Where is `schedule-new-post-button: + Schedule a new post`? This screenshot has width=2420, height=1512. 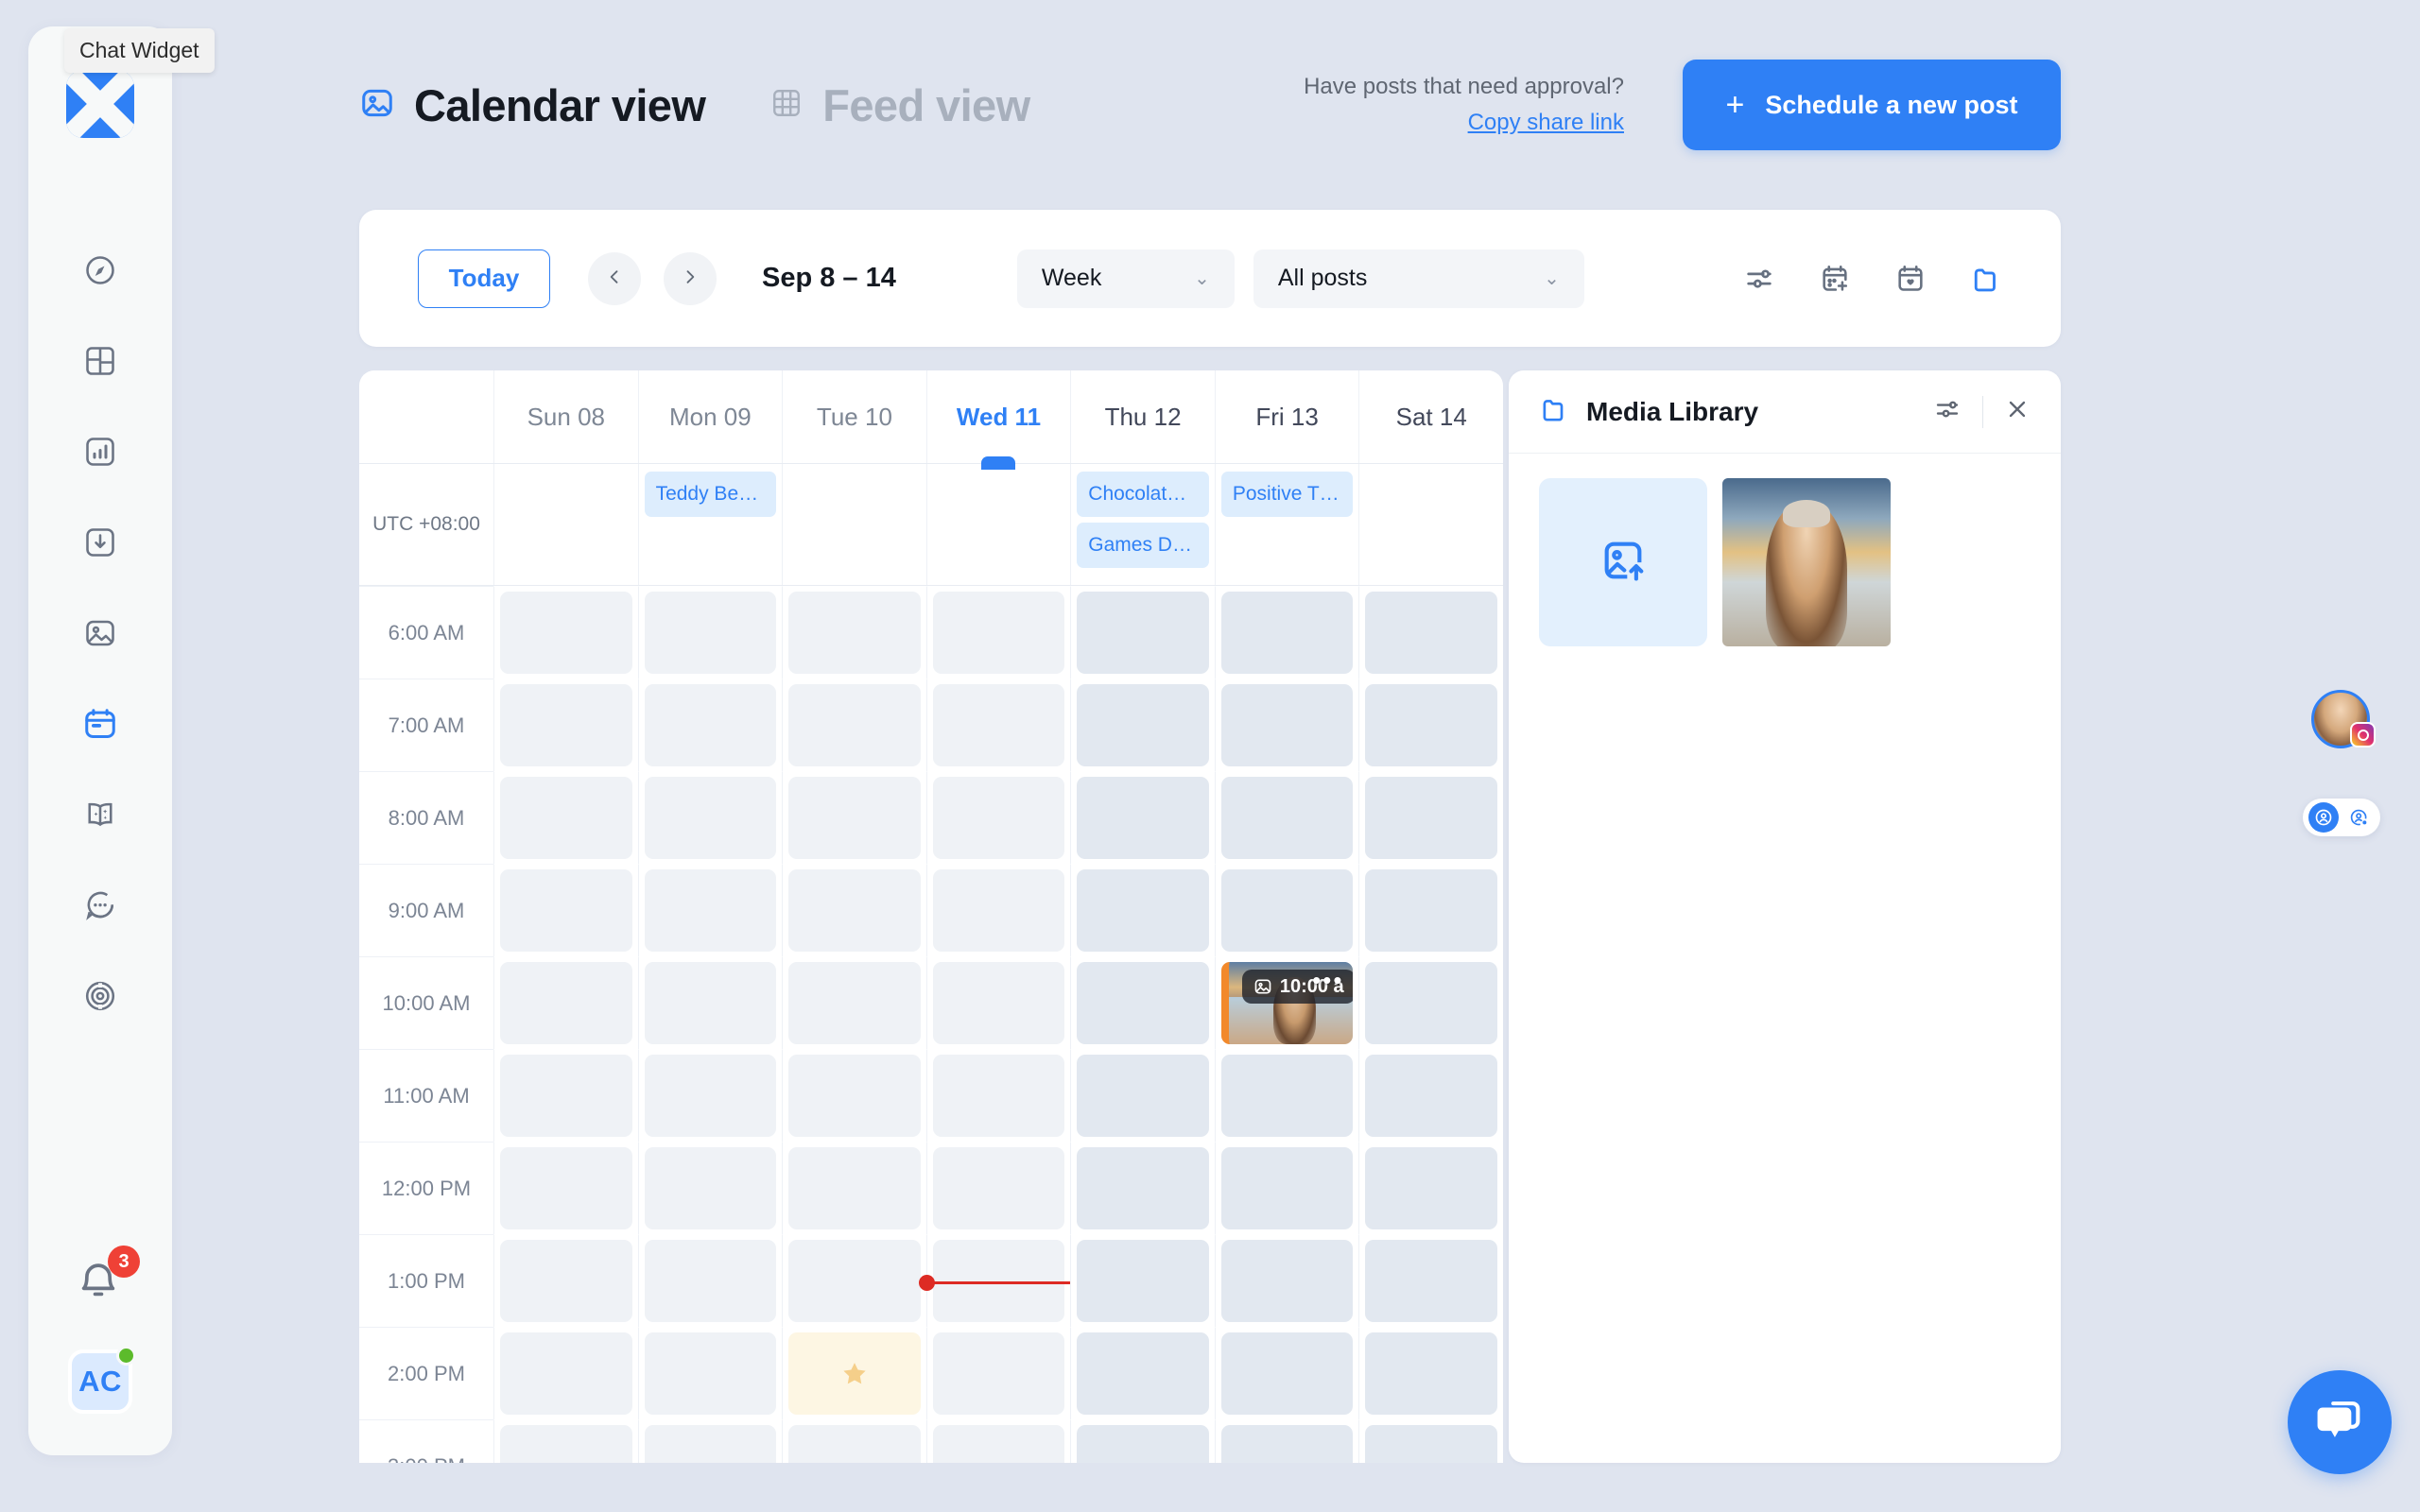
schedule-new-post-button: + Schedule a new post is located at coordinates (1872, 105).